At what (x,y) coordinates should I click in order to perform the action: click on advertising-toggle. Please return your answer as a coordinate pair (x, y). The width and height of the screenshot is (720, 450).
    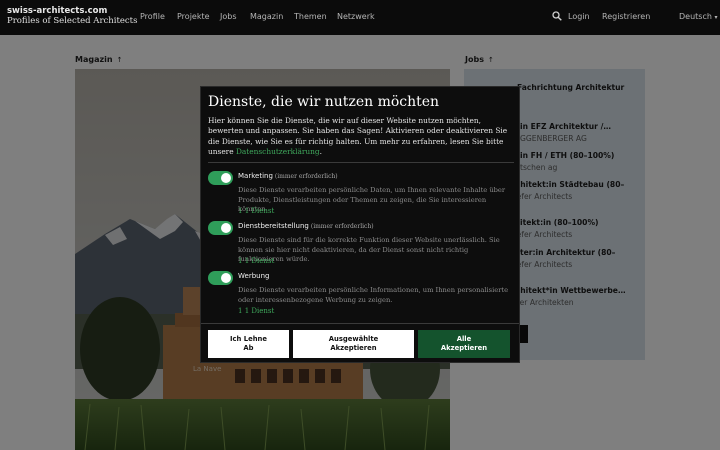
    Looking at the image, I should click on (220, 278).